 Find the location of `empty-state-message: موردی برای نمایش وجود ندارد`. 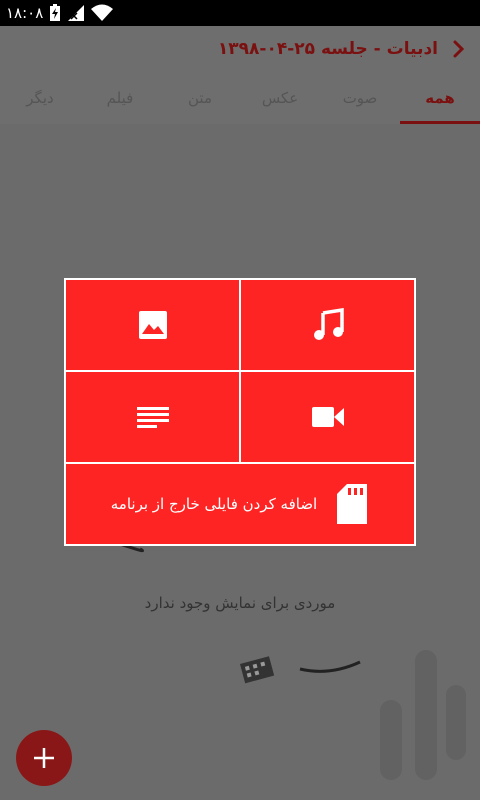

empty-state-message: موردی برای نمایش وجود ندارد is located at coordinates (240, 603).